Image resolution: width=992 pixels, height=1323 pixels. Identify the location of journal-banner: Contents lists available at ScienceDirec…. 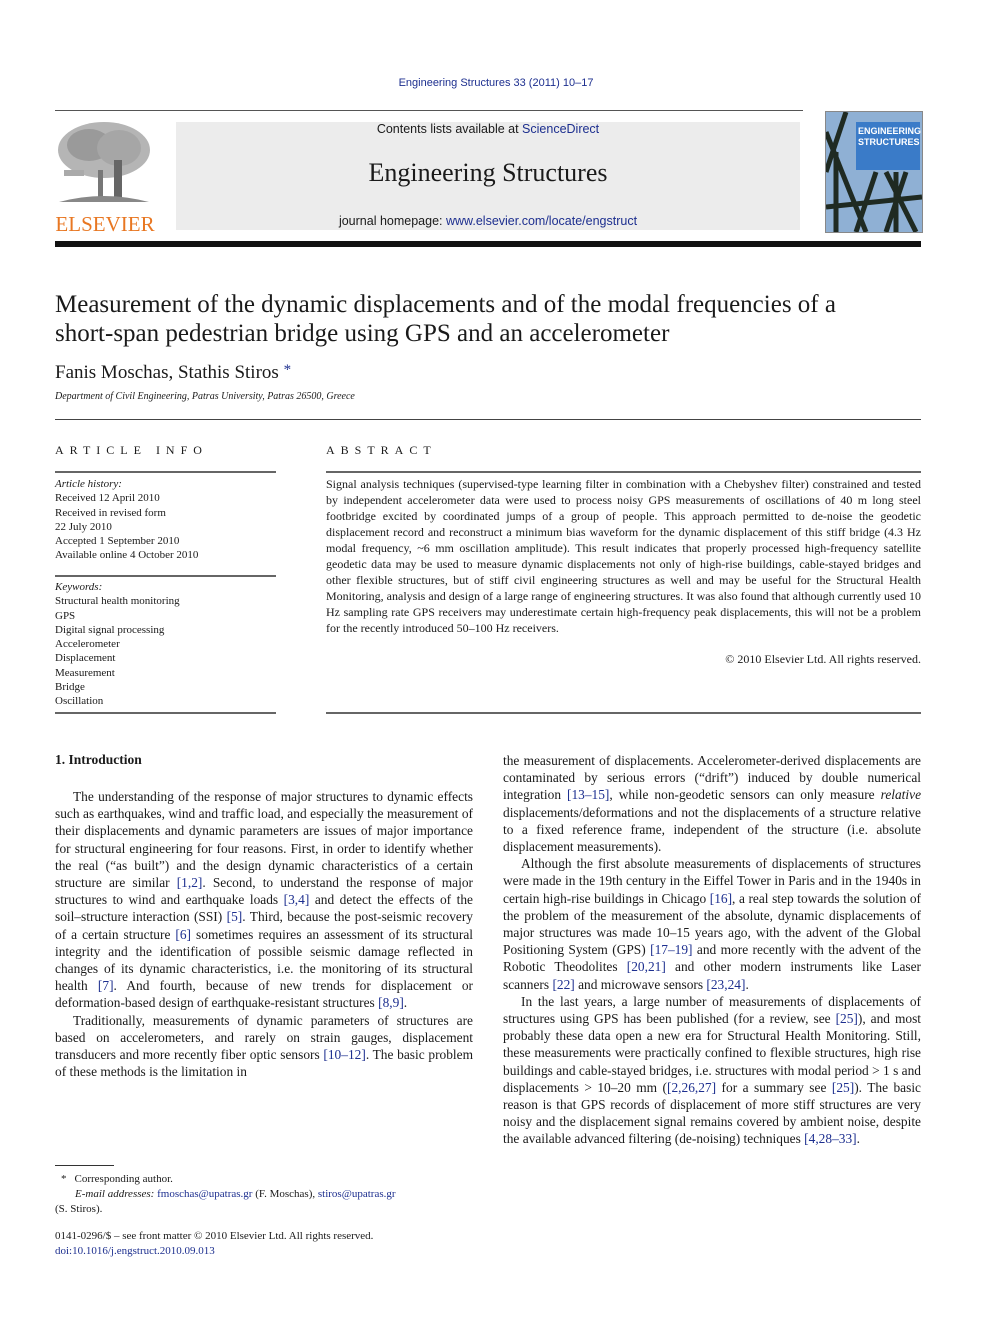
(488, 176).